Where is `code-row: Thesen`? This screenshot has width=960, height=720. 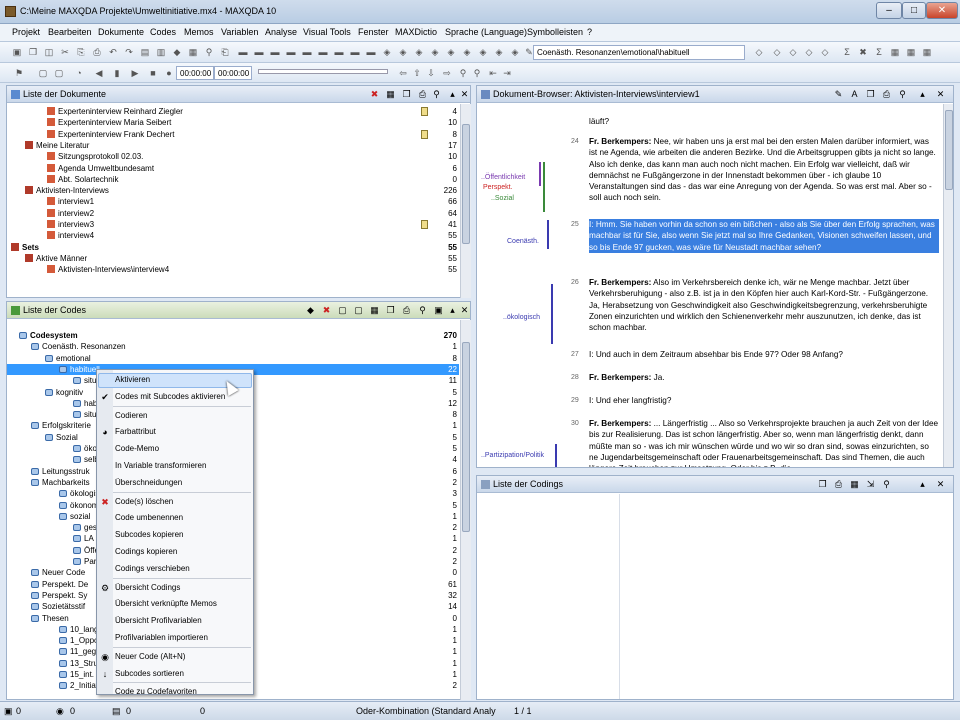 code-row: Thesen is located at coordinates (50, 618).